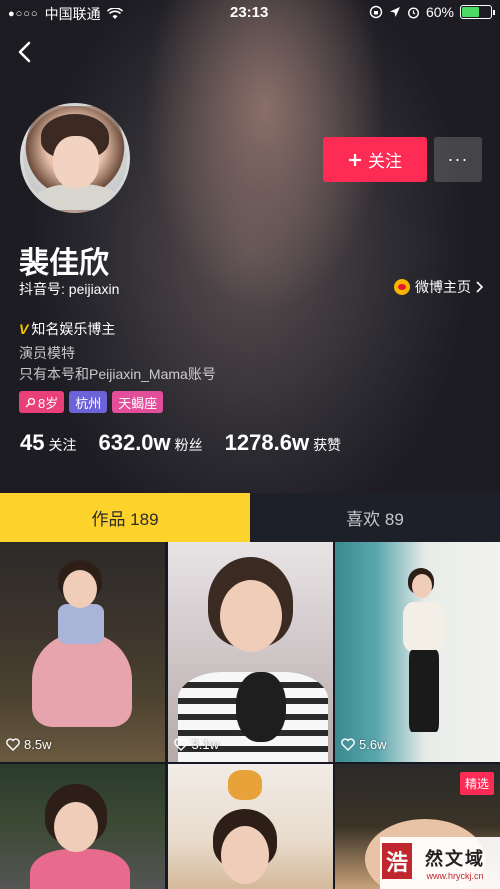 Image resolution: width=500 pixels, height=889 pixels. I want to click on verified-badge: V 知名娱乐博主, so click(67, 329).